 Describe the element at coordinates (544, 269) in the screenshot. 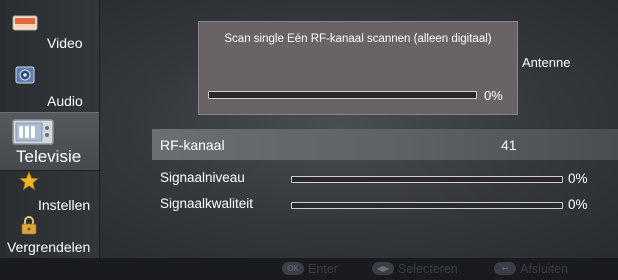

I see `footer-hint-label: Afsluiten` at that location.